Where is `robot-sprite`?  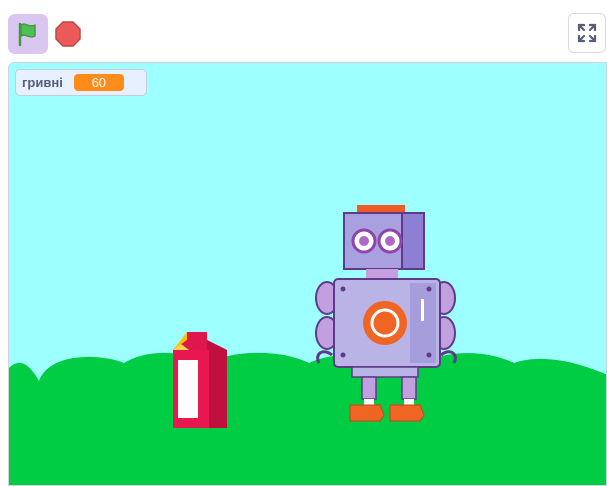 robot-sprite is located at coordinates (389, 313).